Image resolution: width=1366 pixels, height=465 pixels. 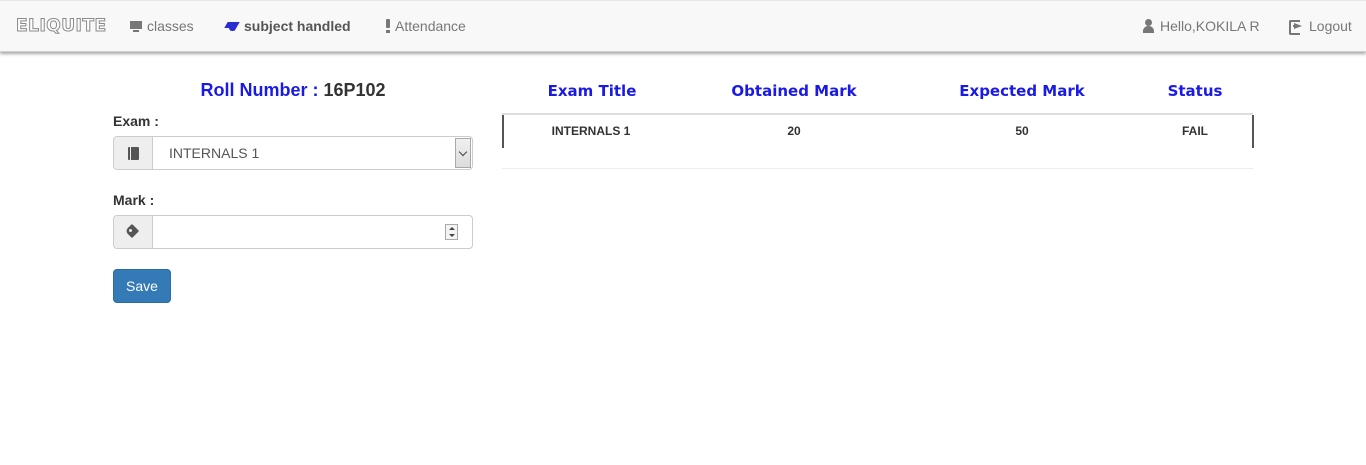 I want to click on mark-field-group, so click(x=293, y=232).